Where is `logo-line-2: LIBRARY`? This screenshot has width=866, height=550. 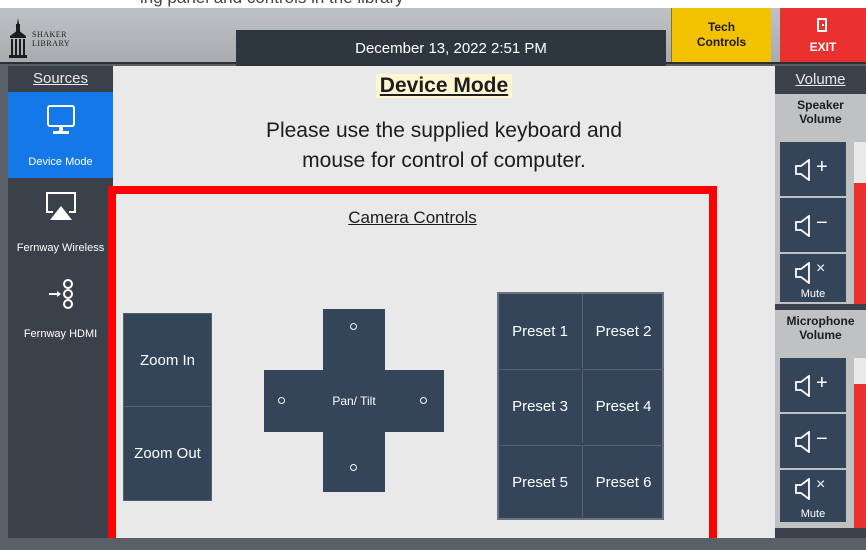 logo-line-2: LIBRARY is located at coordinates (51, 43).